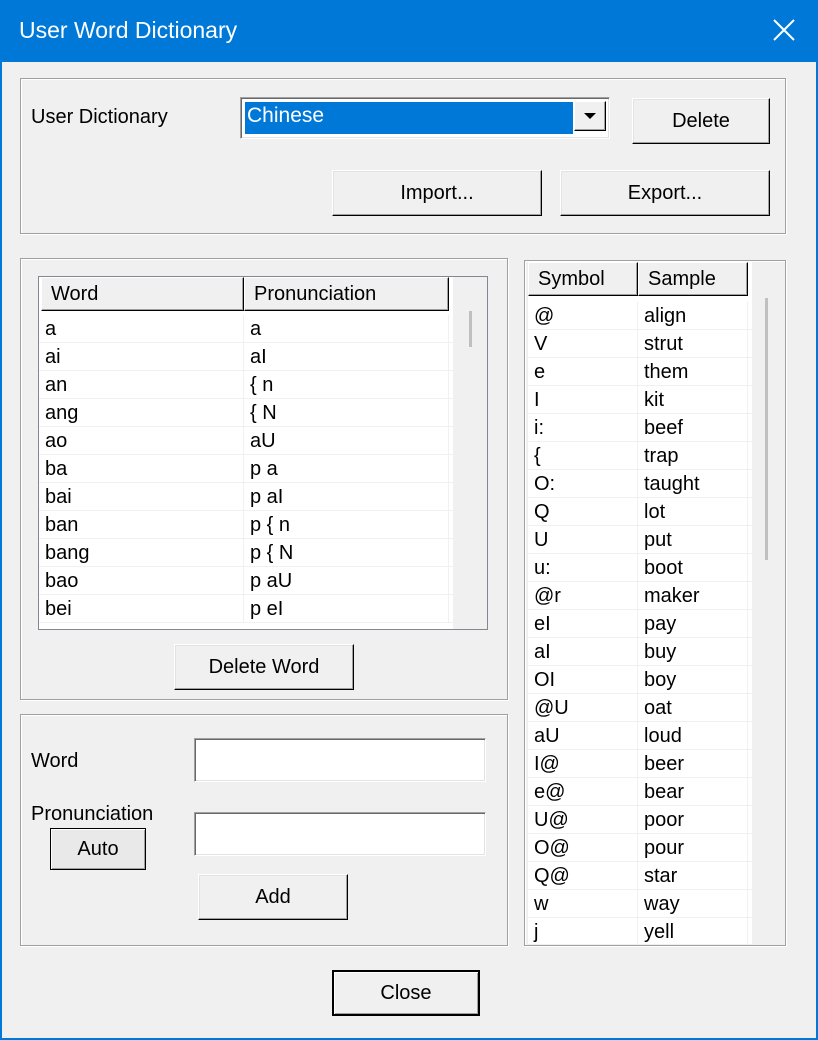  What do you see at coordinates (693, 820) in the screenshot?
I see `cell-second: poor` at bounding box center [693, 820].